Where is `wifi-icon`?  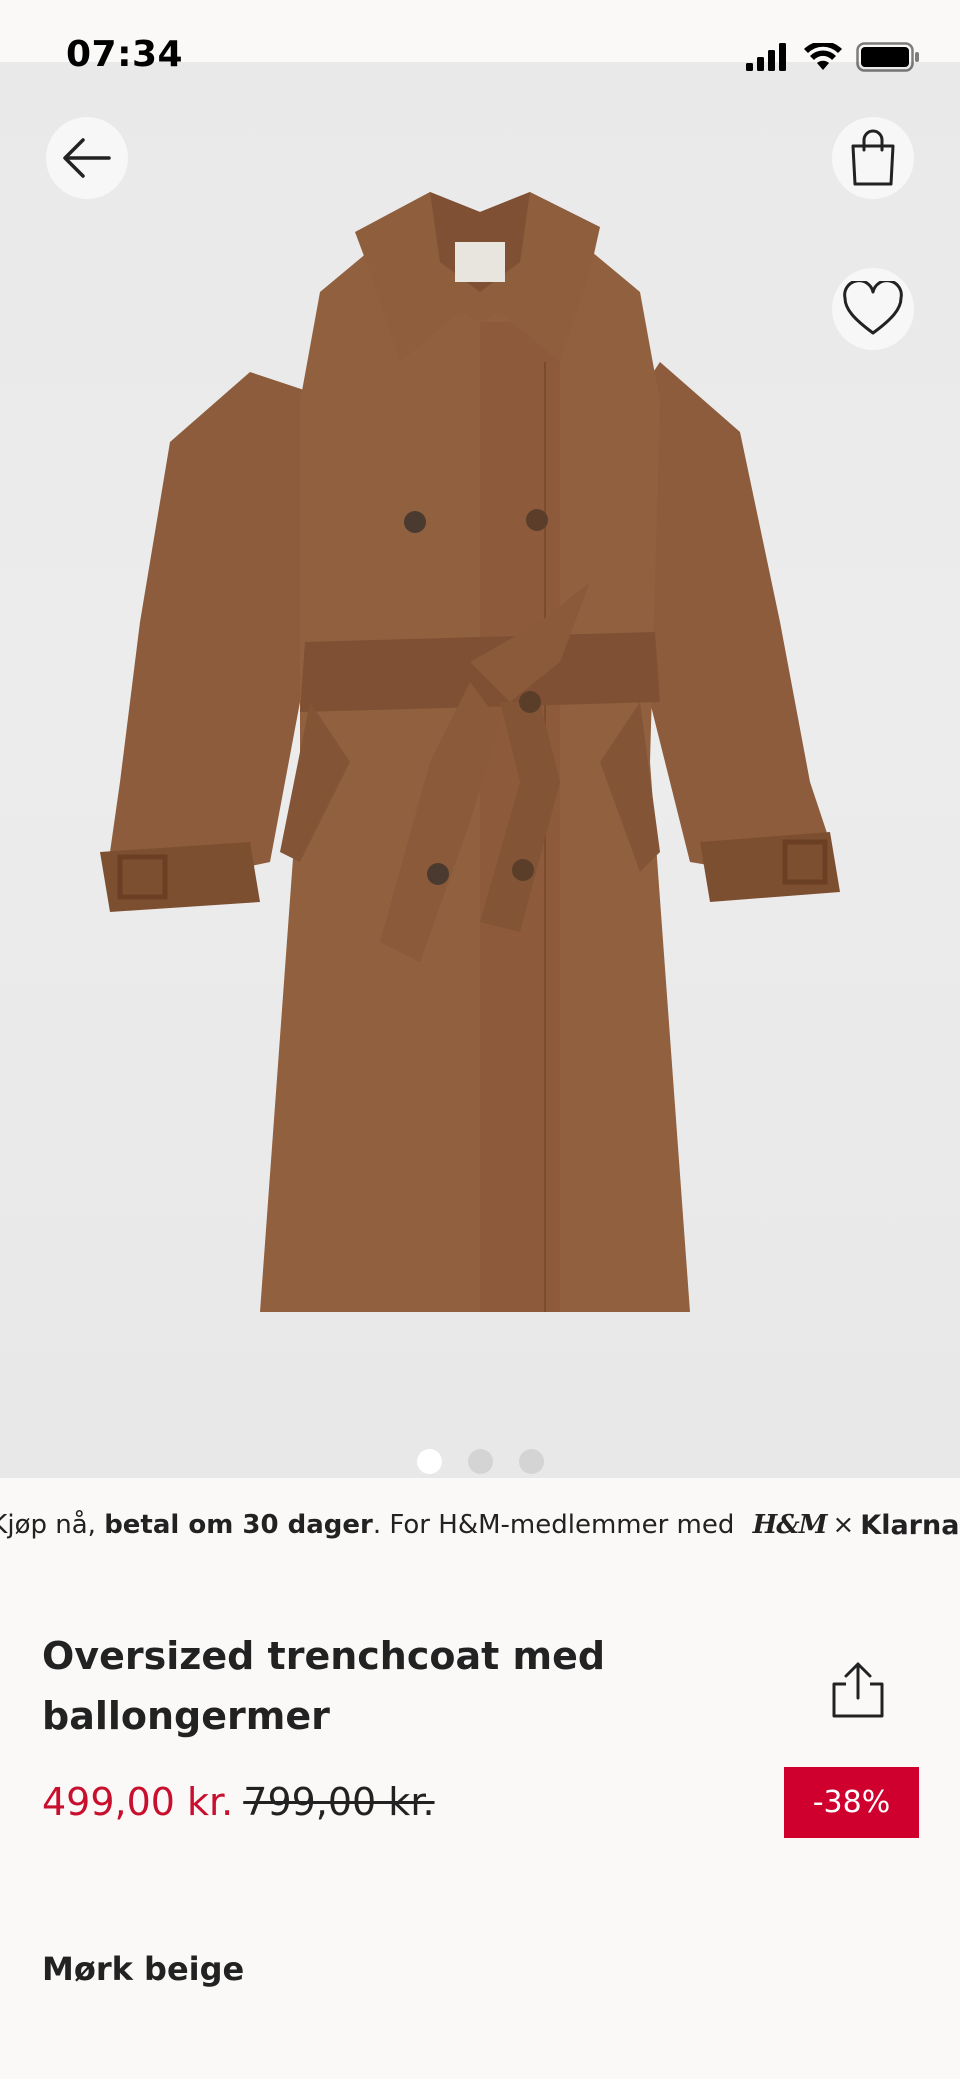
wifi-icon is located at coordinates (823, 56).